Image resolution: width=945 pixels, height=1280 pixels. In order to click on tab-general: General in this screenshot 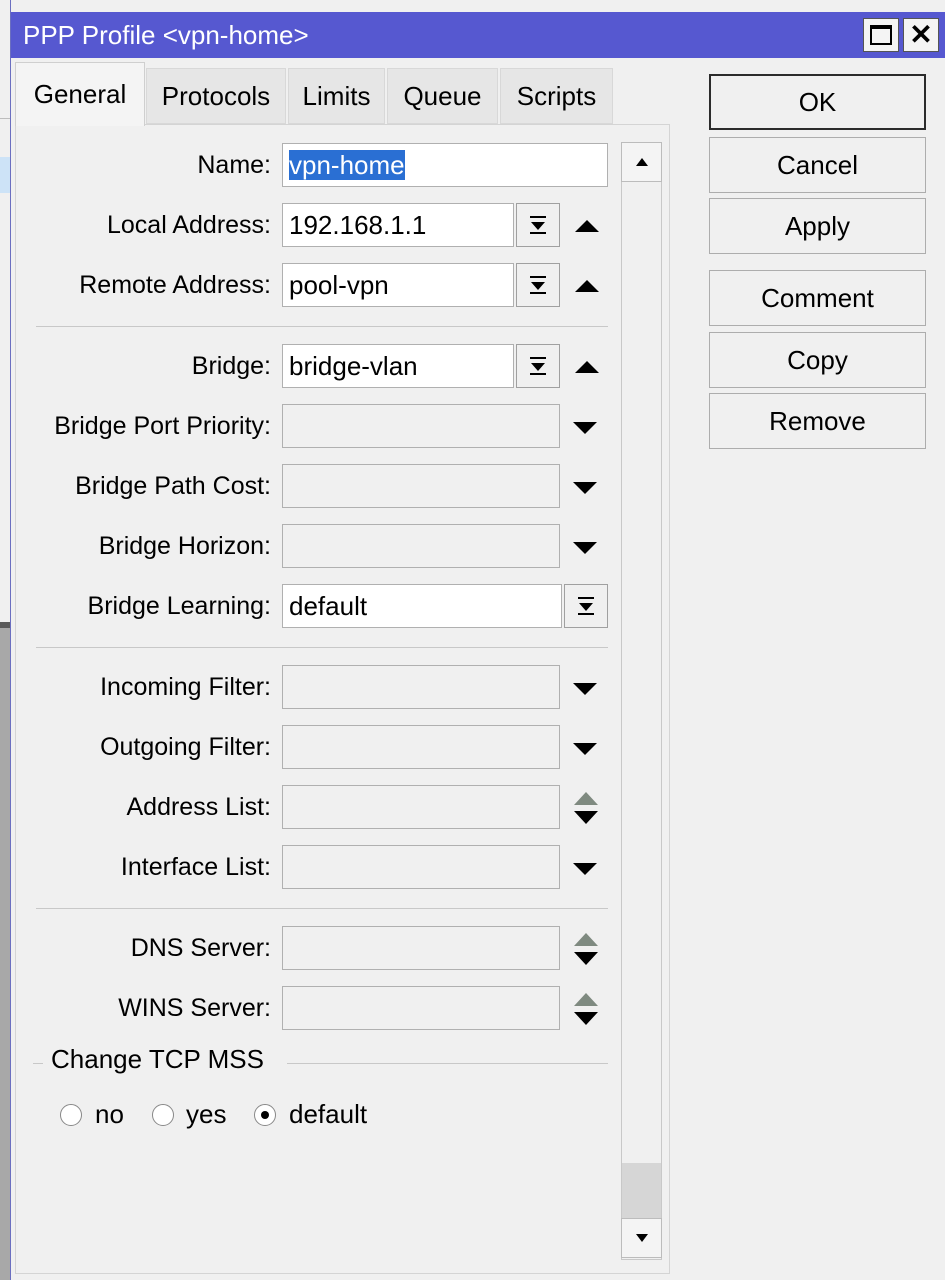, I will do `click(80, 94)`.